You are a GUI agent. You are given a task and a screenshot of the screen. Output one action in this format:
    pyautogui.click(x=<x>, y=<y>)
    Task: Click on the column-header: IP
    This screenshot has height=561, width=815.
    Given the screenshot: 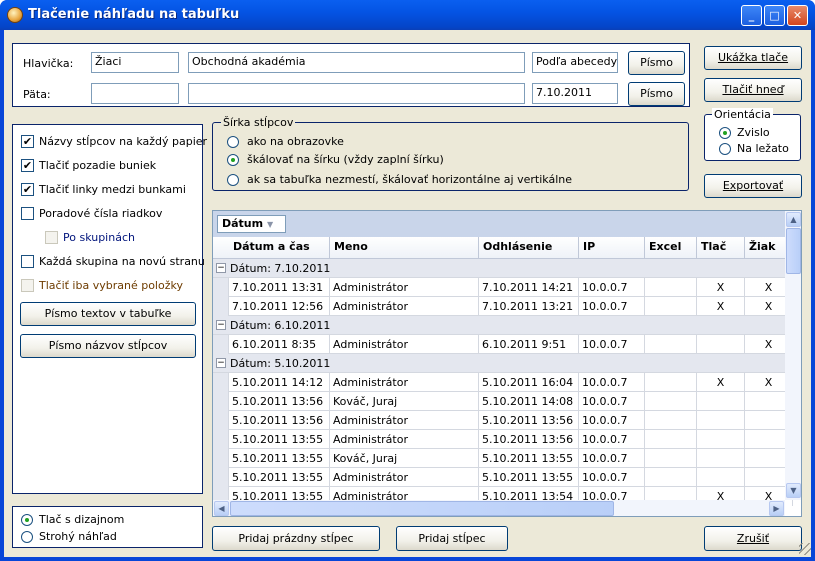 What is the action you would take?
    pyautogui.click(x=612, y=248)
    